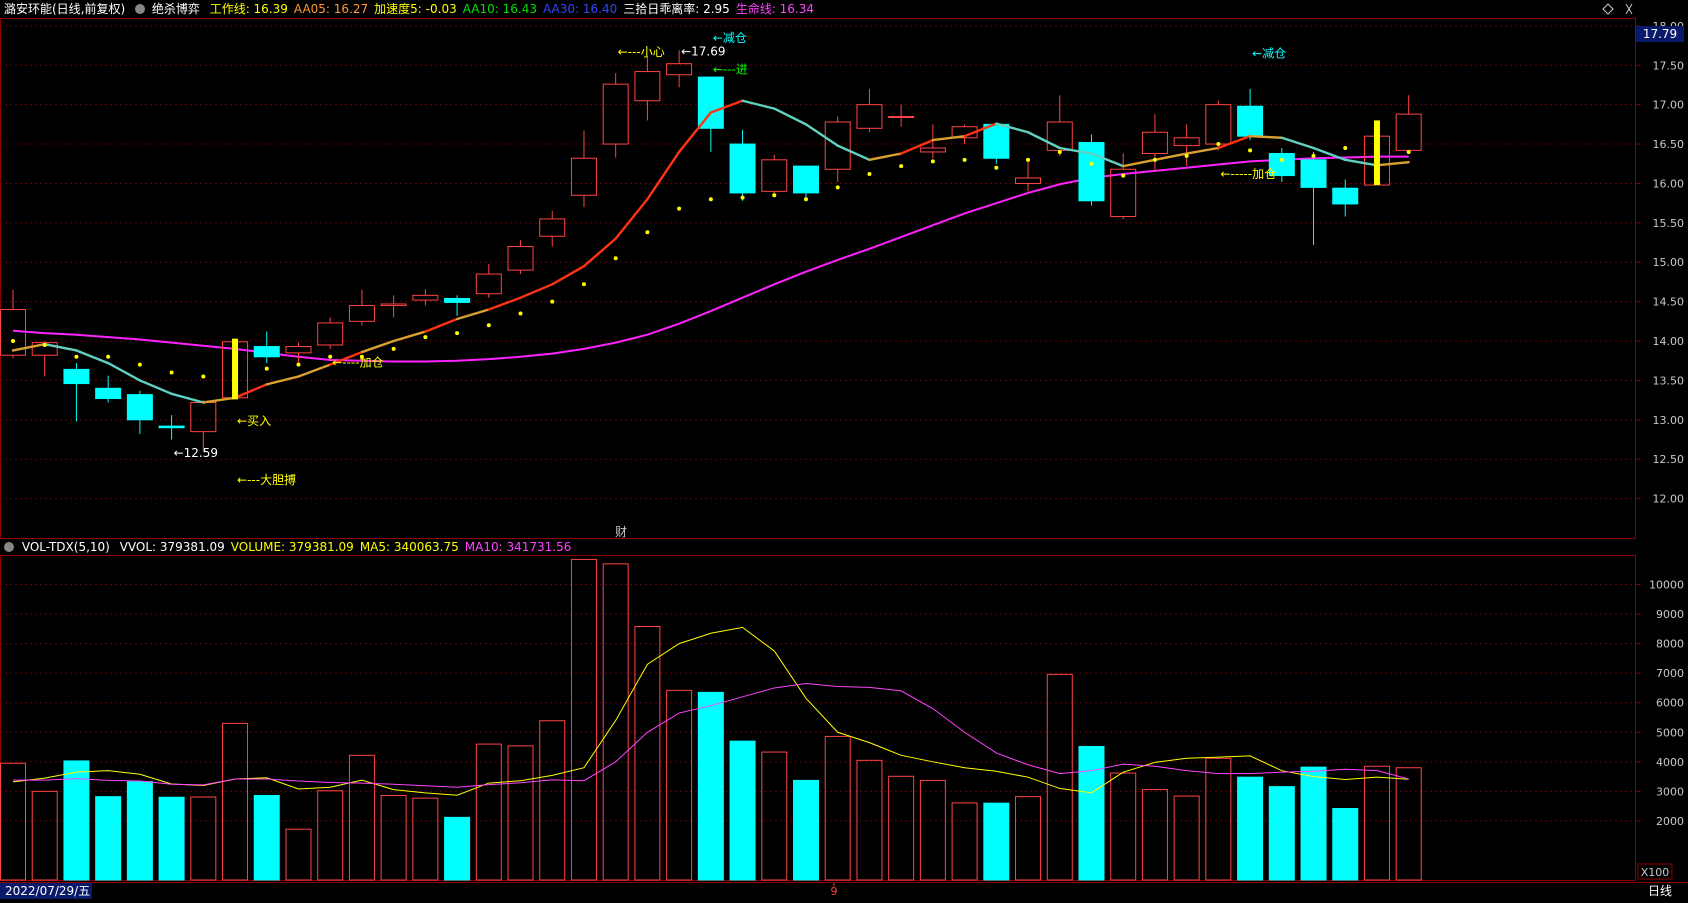  Describe the element at coordinates (1669, 144) in the screenshot. I see `price-tick-label: 16.50` at that location.